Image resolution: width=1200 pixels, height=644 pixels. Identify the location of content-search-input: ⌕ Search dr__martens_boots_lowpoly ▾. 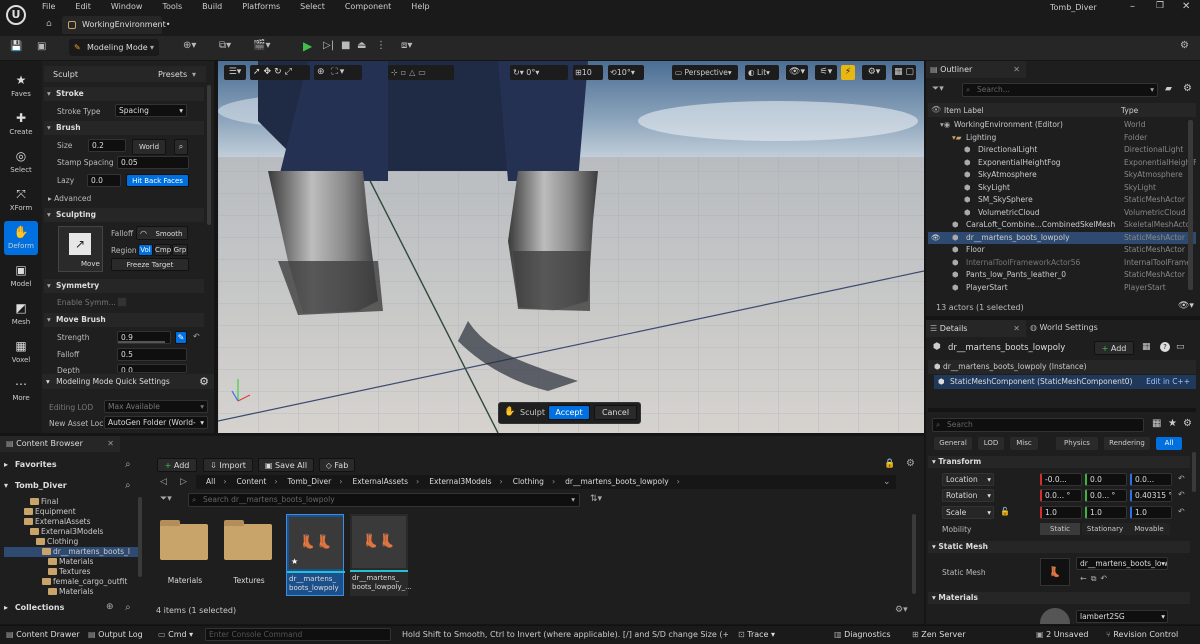
(384, 500).